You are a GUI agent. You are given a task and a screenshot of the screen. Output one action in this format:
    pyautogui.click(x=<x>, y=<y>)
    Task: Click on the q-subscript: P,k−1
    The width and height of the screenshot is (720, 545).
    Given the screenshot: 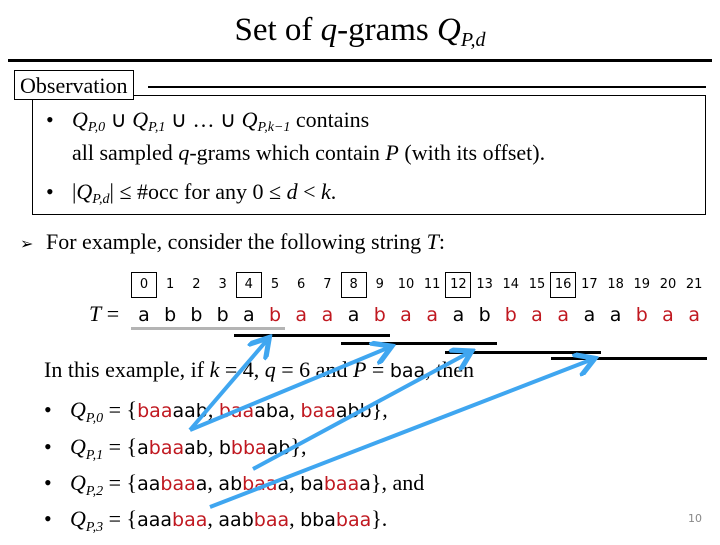 What is the action you would take?
    pyautogui.click(x=274, y=127)
    